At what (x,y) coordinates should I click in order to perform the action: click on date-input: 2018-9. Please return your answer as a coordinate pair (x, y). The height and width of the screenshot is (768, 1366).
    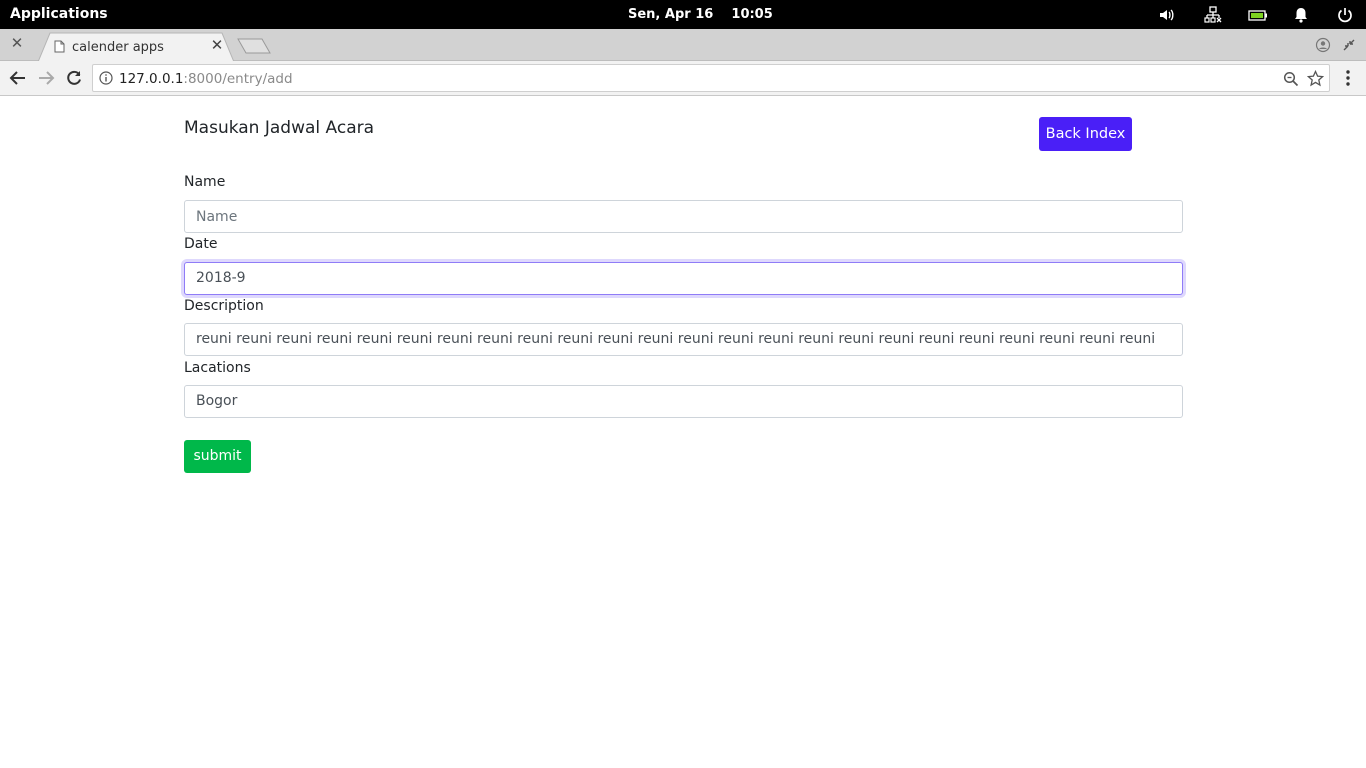
    Looking at the image, I should click on (683, 278).